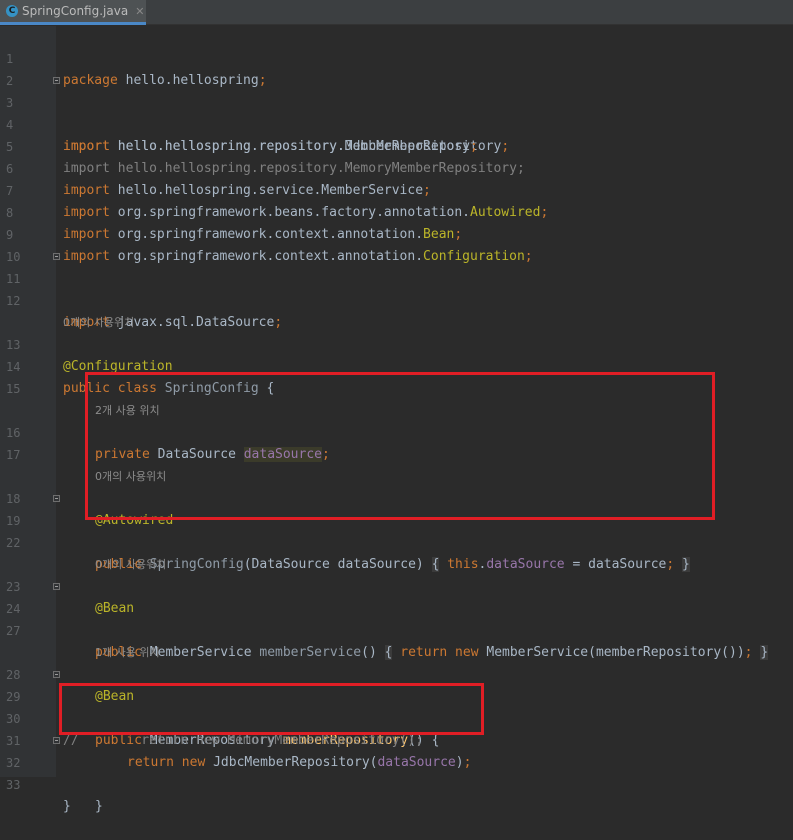 Image resolution: width=793 pixels, height=840 pixels. Describe the element at coordinates (400, 446) in the screenshot. I see `highlight-box-datasource` at that location.